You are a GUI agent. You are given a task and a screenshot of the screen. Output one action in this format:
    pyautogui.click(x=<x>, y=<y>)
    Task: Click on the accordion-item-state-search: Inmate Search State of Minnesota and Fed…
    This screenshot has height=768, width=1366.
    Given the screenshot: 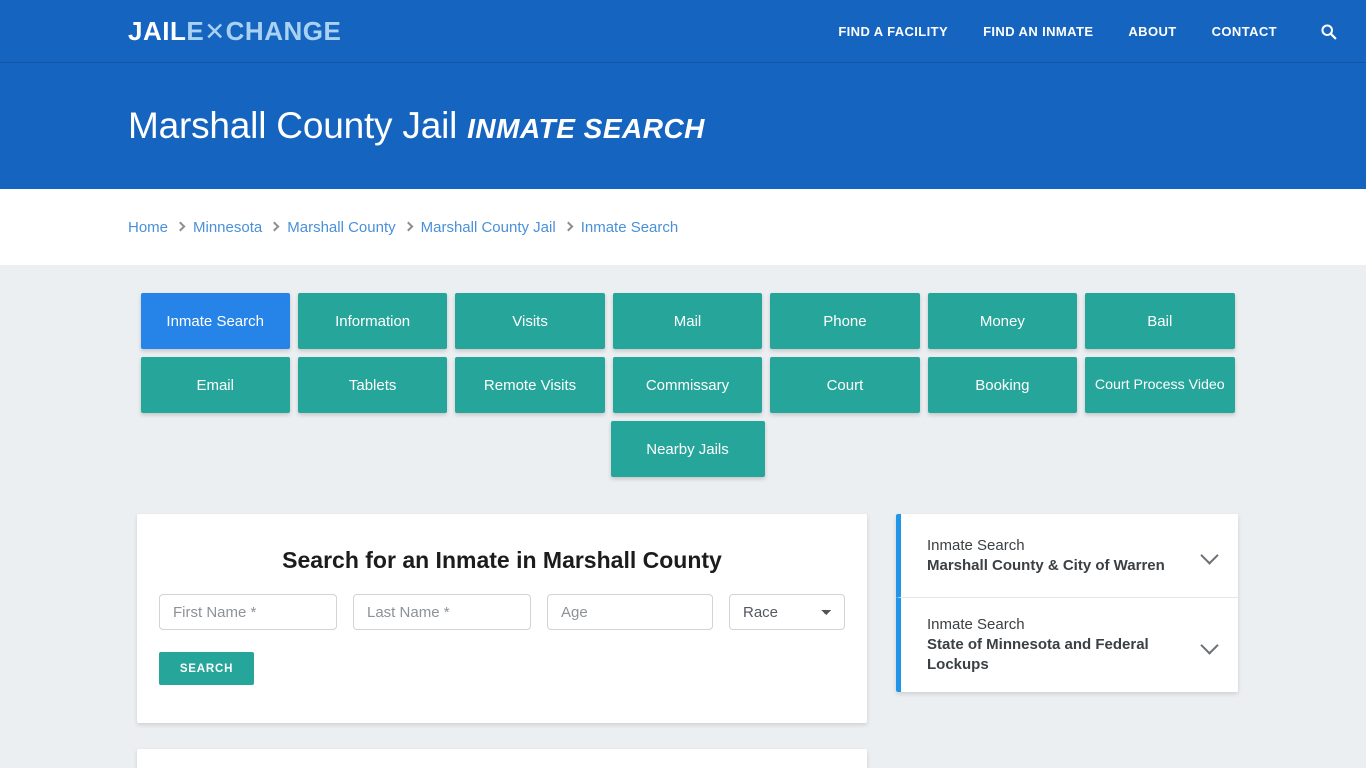 What is the action you would take?
    pyautogui.click(x=1067, y=645)
    